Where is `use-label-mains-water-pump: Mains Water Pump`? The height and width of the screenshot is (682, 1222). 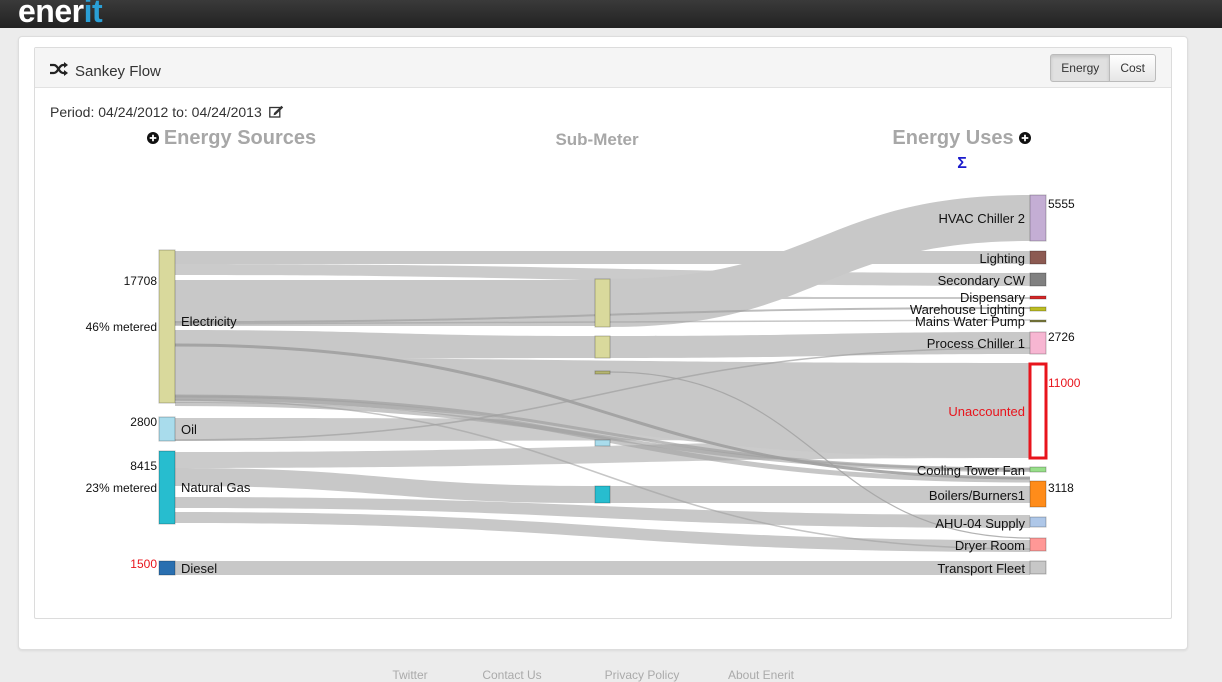
use-label-mains-water-pump: Mains Water Pump is located at coordinates (970, 321).